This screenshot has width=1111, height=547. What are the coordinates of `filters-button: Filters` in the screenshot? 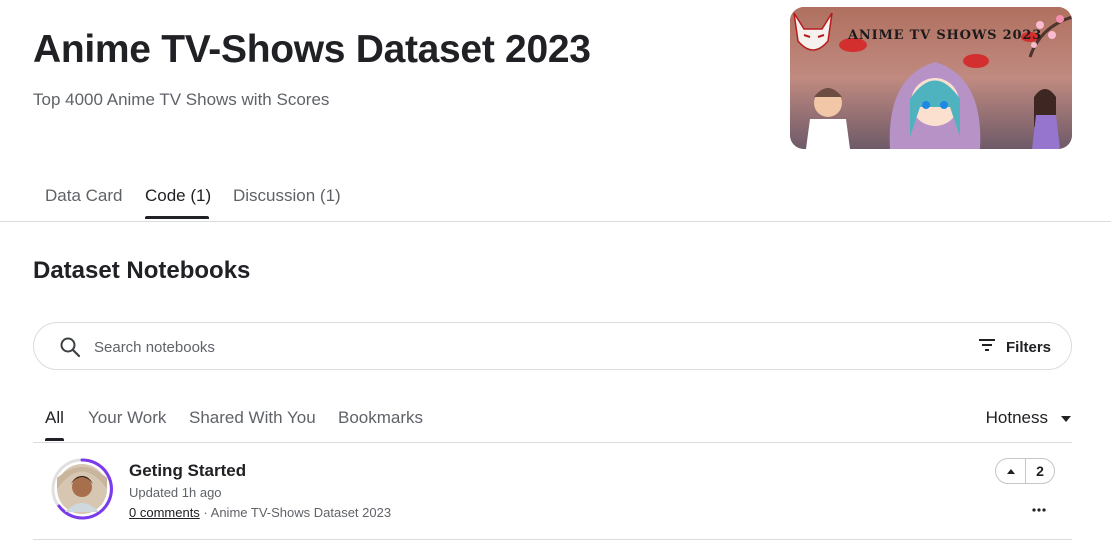 It's located at (1014, 347).